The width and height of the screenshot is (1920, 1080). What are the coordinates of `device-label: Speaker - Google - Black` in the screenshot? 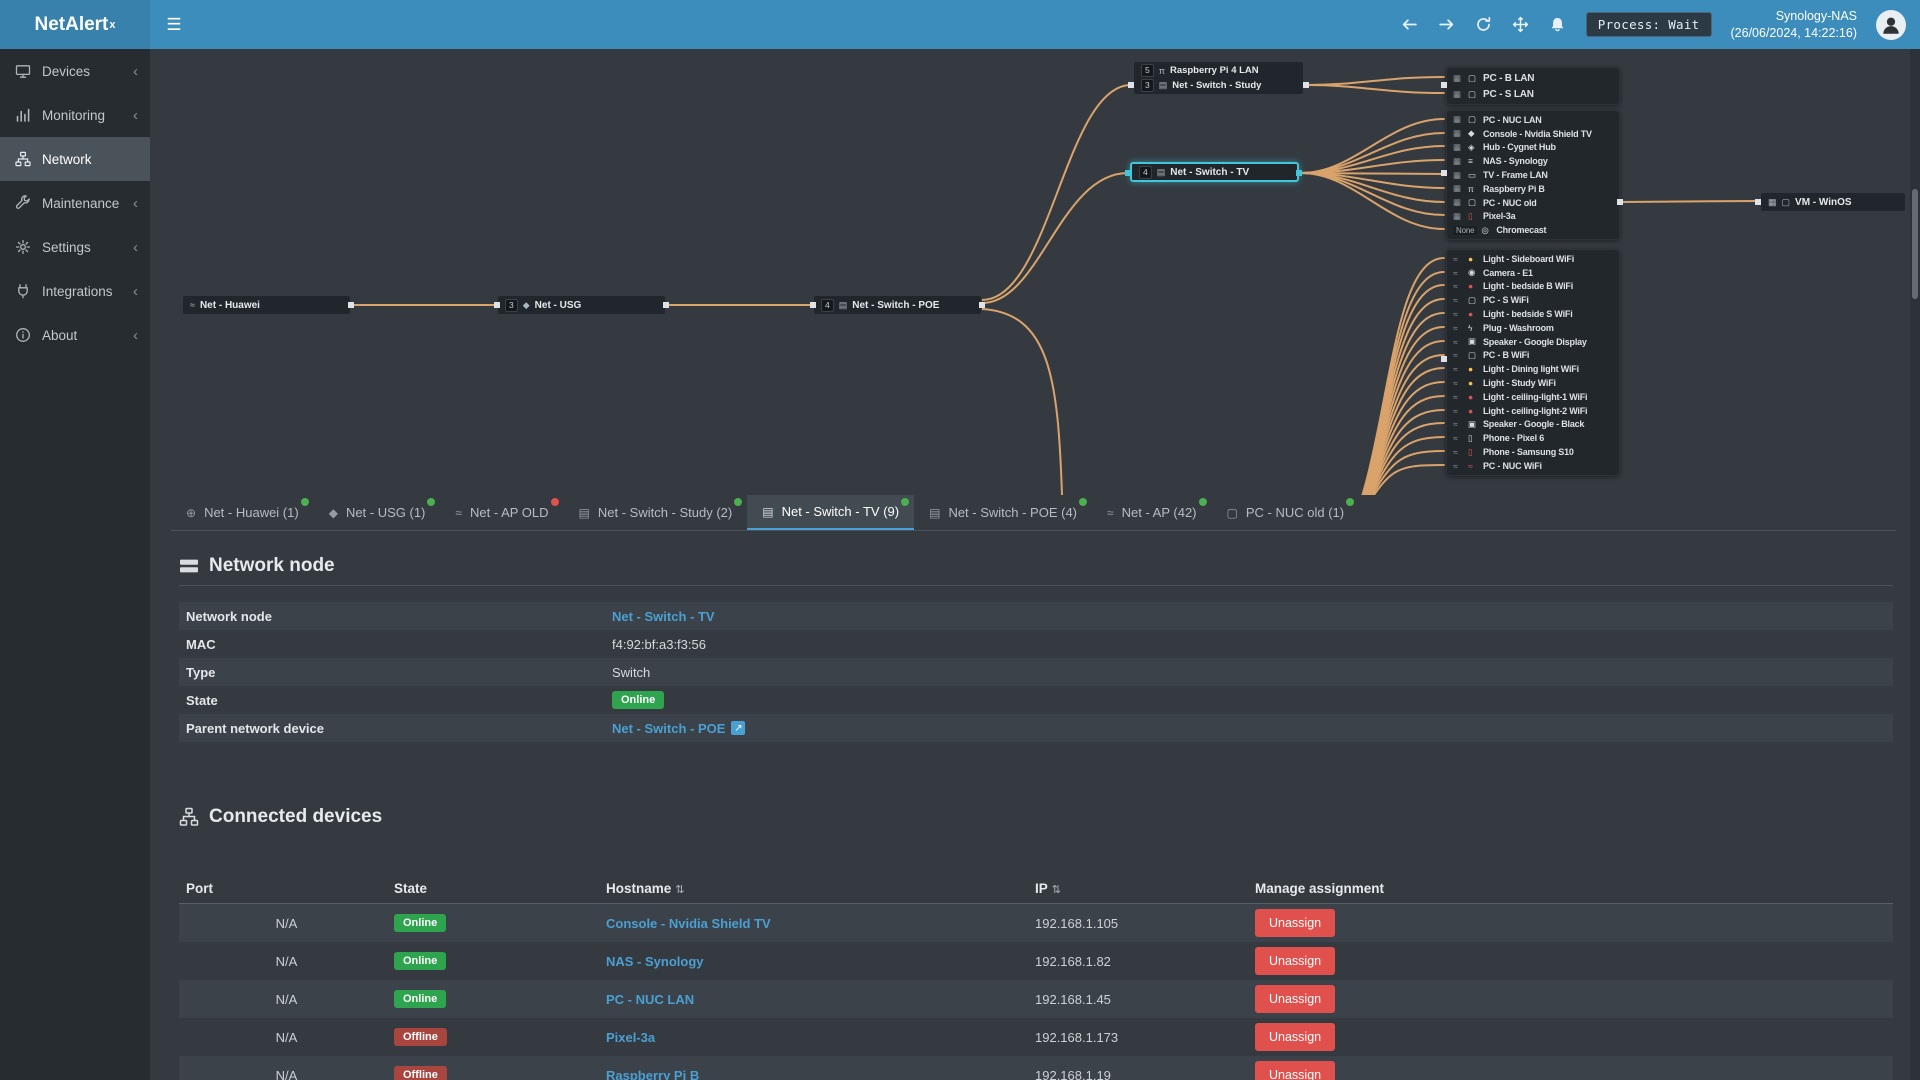 It's located at (1534, 424).